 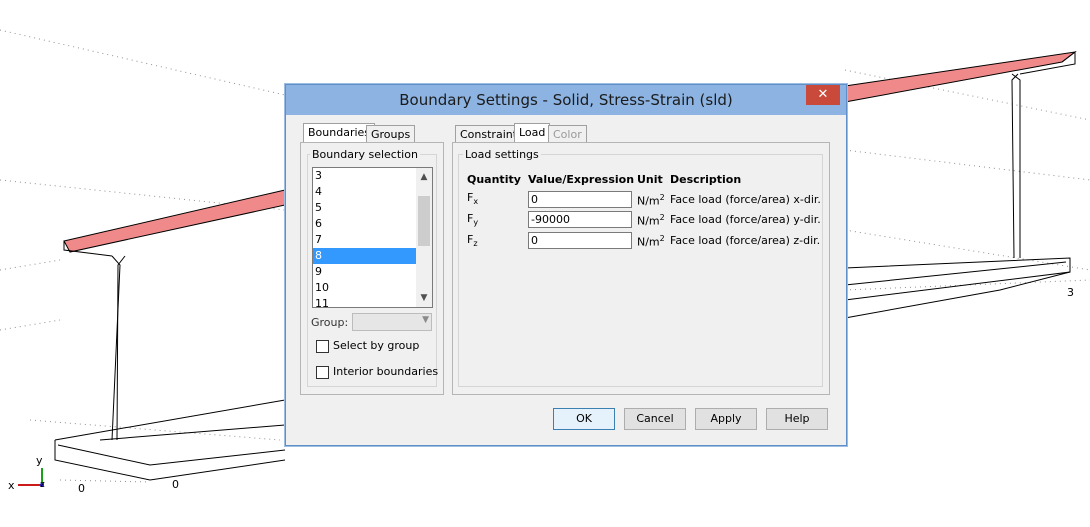 What do you see at coordinates (364, 208) in the screenshot?
I see `list-item: 5` at bounding box center [364, 208].